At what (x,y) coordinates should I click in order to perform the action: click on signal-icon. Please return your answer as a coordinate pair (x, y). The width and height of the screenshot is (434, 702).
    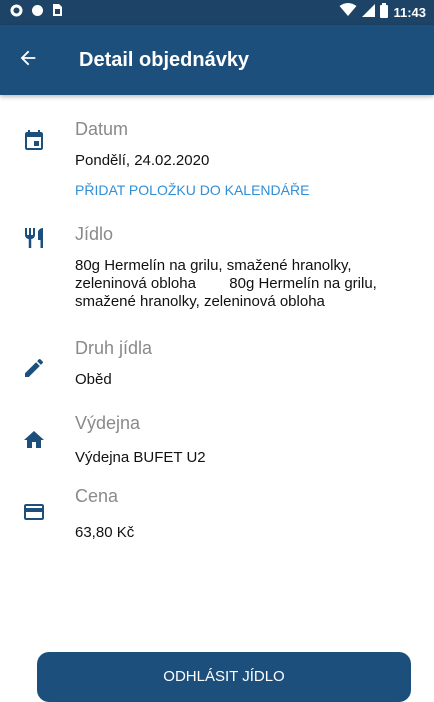
    Looking at the image, I should click on (369, 12).